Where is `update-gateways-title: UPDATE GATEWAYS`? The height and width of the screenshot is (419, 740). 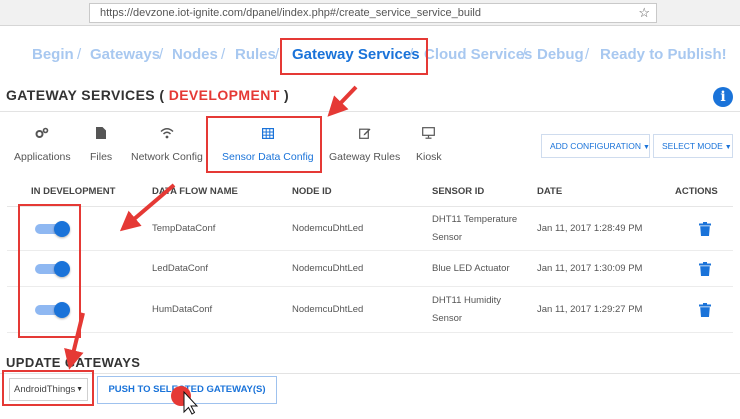 update-gateways-title: UPDATE GATEWAYS is located at coordinates (73, 362).